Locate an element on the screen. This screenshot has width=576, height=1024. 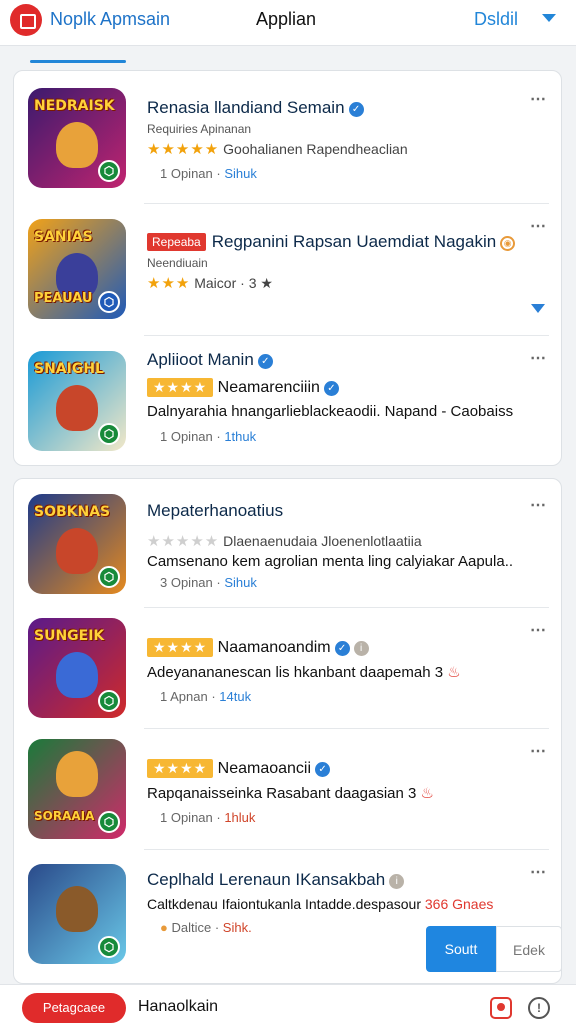
app-thumbnail: NEDRAISK ⬡ is located at coordinates (77, 138).